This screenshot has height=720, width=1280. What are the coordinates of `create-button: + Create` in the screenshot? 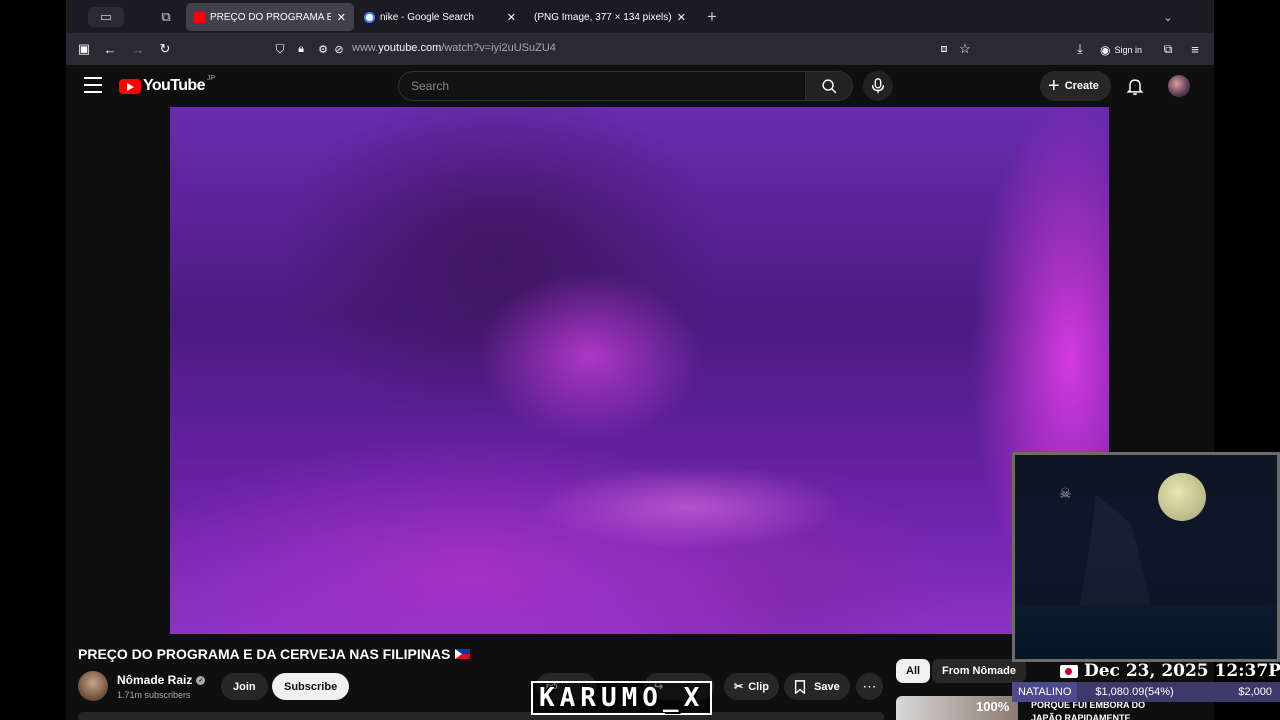 It's located at (1075, 86).